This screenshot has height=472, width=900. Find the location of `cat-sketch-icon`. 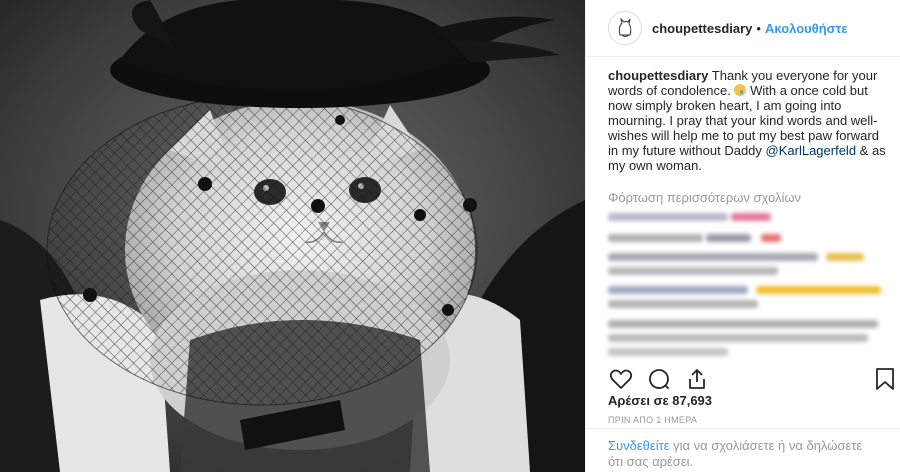

cat-sketch-icon is located at coordinates (625, 27).